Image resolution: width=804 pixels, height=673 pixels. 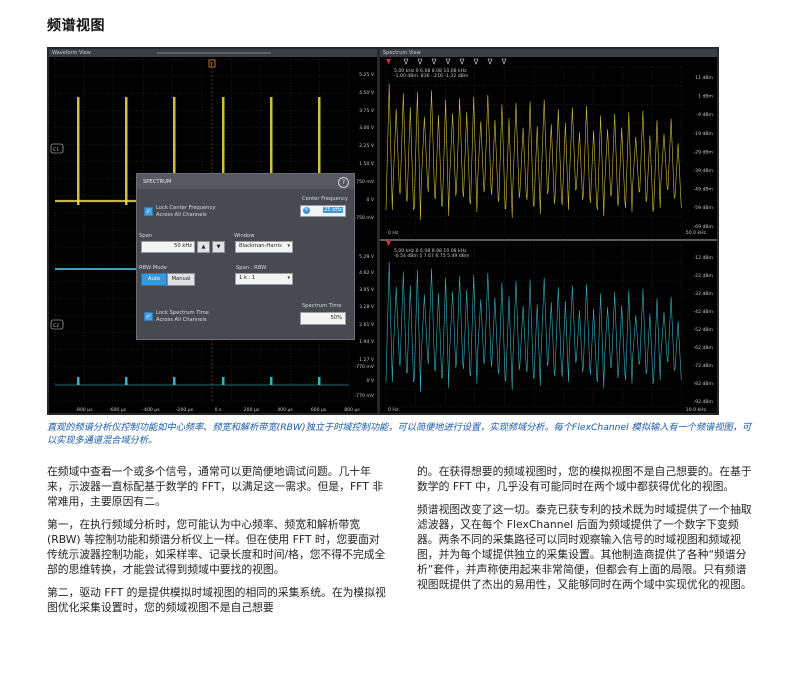 I want to click on spectrum-time-label: Spectrum Time, so click(x=322, y=306).